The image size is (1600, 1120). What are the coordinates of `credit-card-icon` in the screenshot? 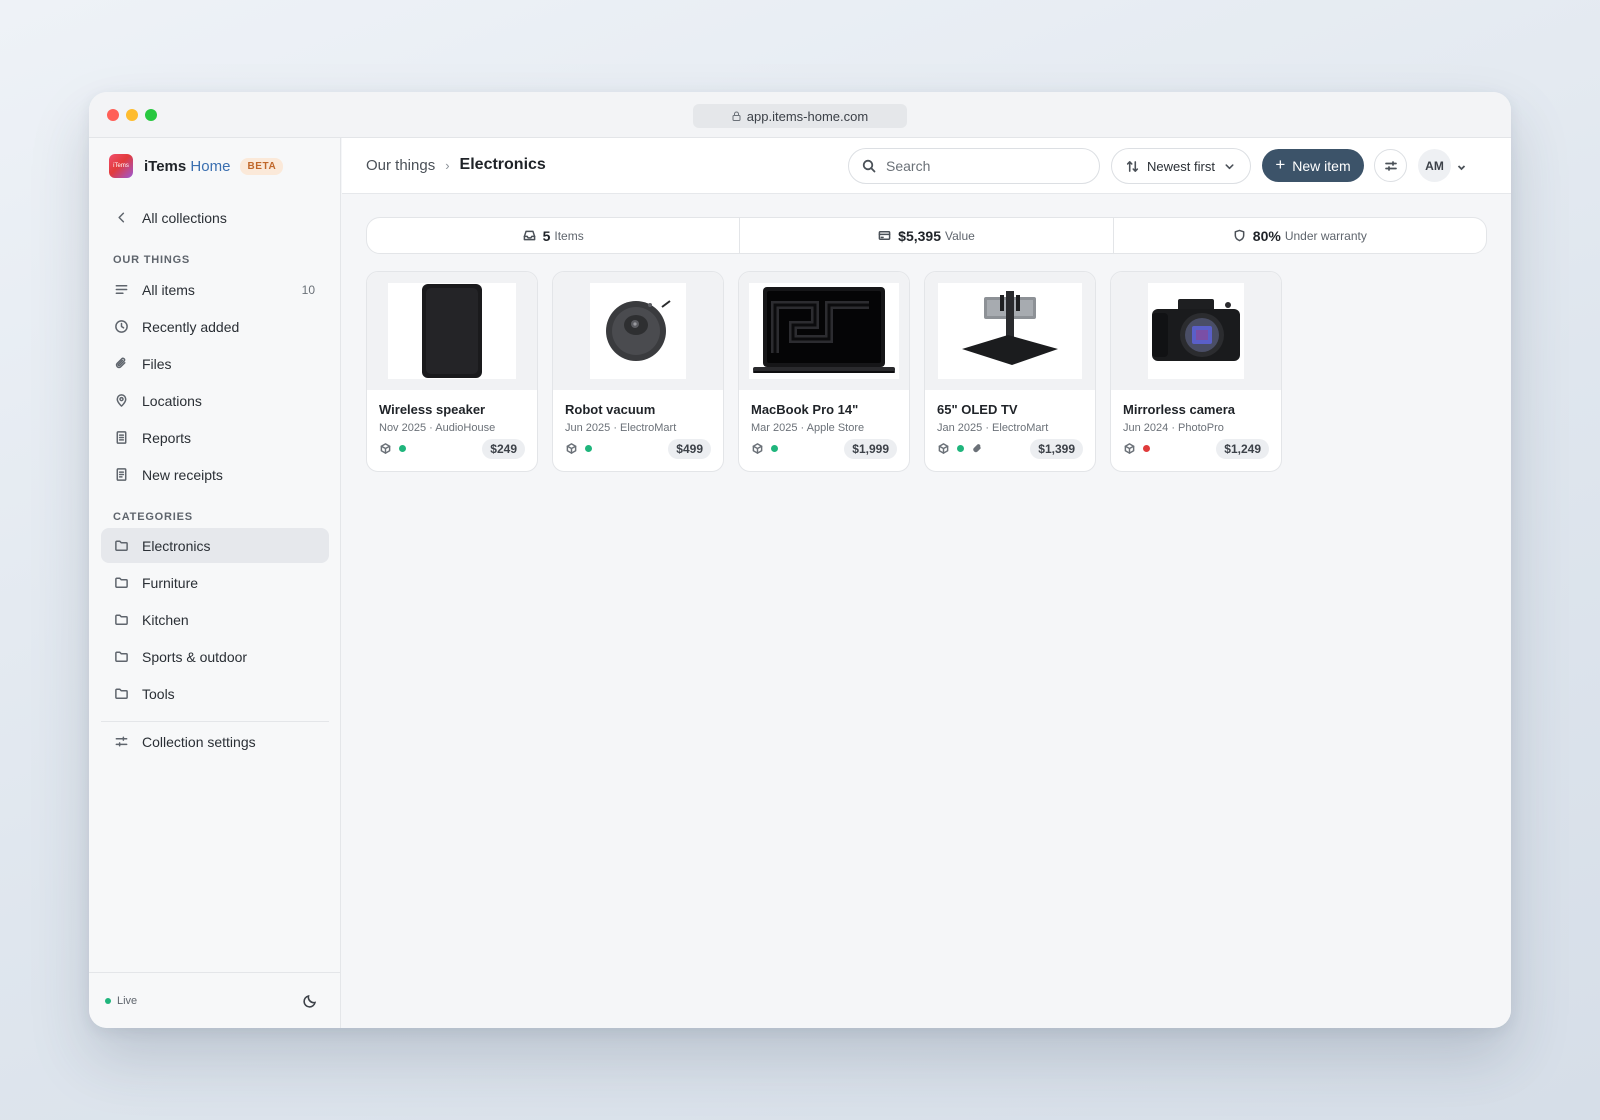 It's located at (884, 235).